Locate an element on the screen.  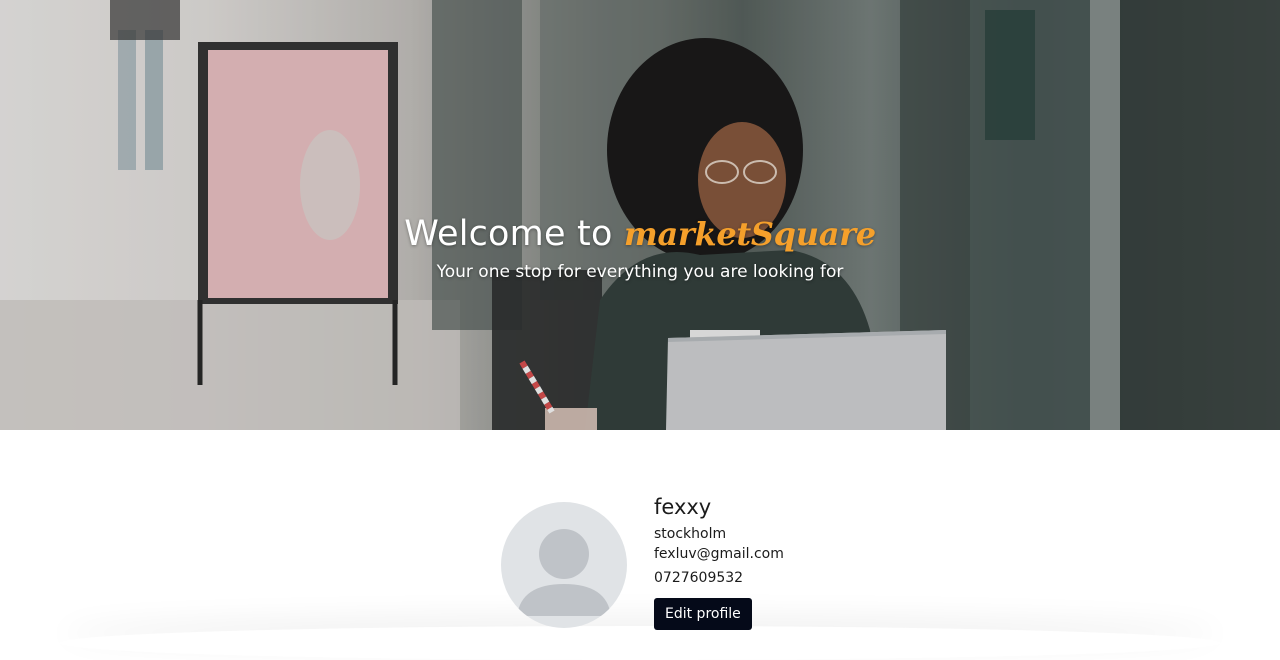
hero-title: Welcome to marketSquare is located at coordinates (640, 234).